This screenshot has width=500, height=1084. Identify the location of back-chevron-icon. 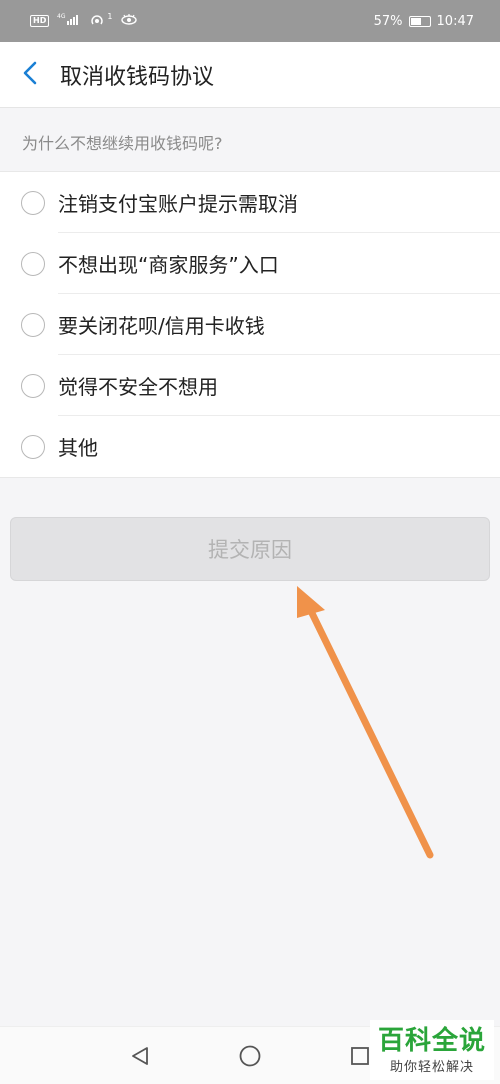
(30, 75).